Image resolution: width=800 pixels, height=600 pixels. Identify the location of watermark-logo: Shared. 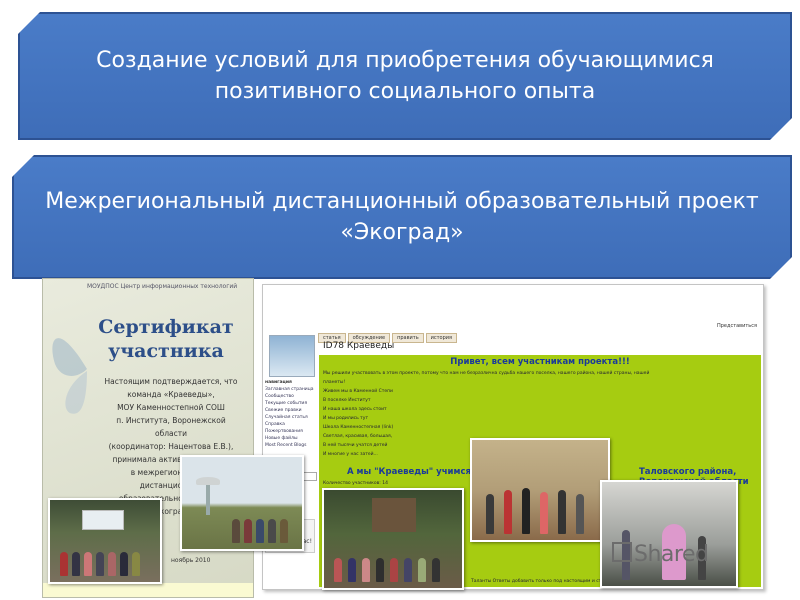
(660, 554).